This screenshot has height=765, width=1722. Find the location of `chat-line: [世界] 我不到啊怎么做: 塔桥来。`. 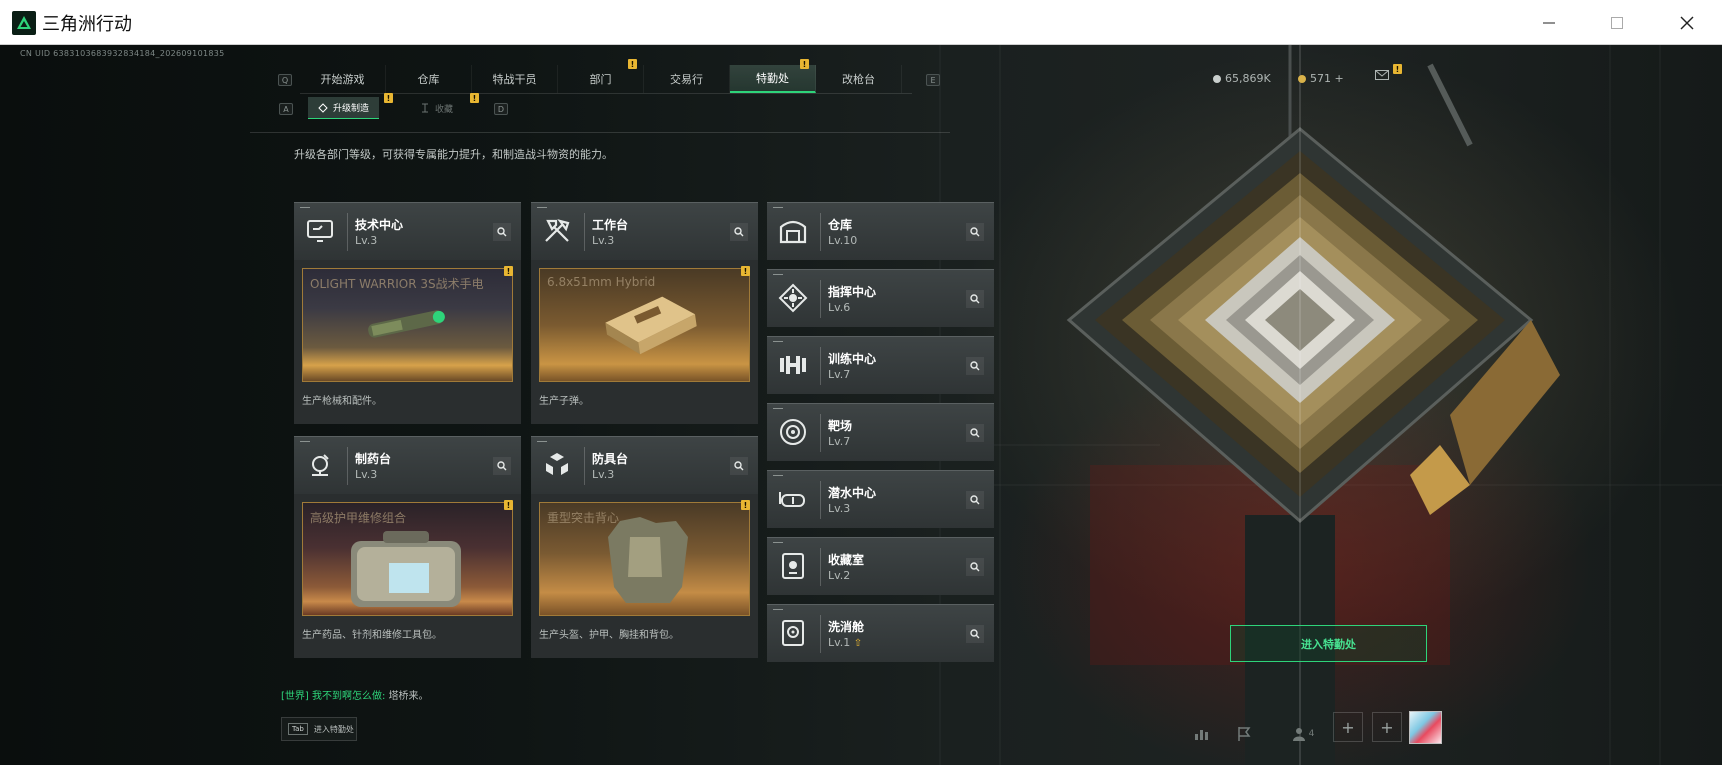

chat-line: [世界] 我不到啊怎么做: 塔桥来。 is located at coordinates (355, 694).